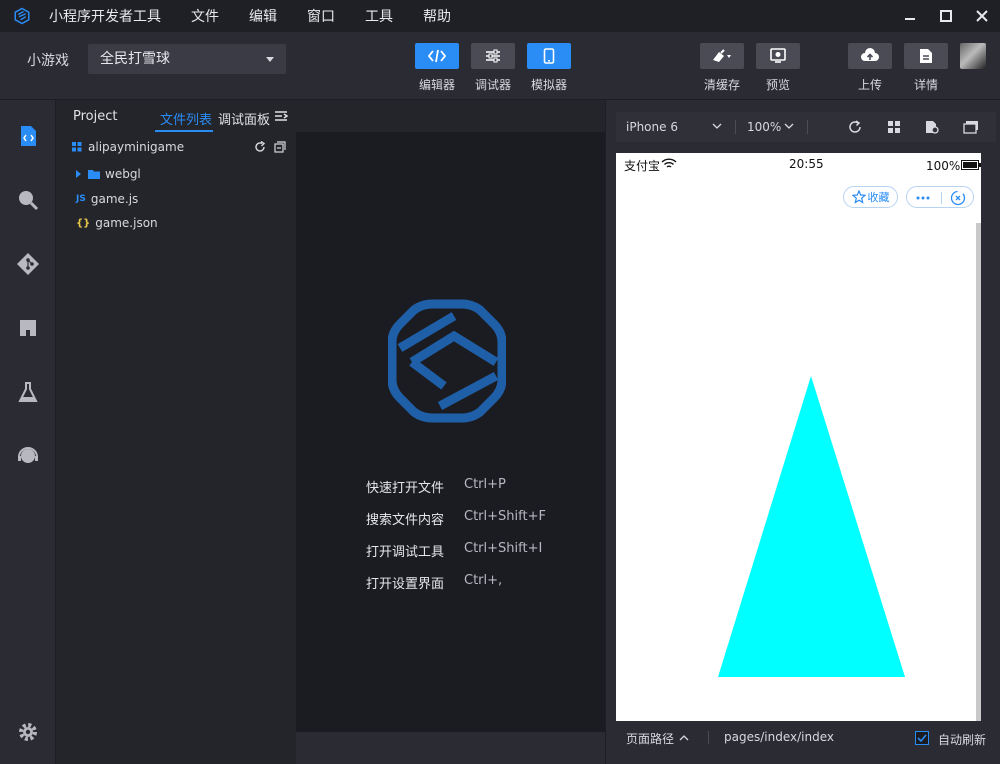  I want to click on page-settings-icon, so click(932, 127).